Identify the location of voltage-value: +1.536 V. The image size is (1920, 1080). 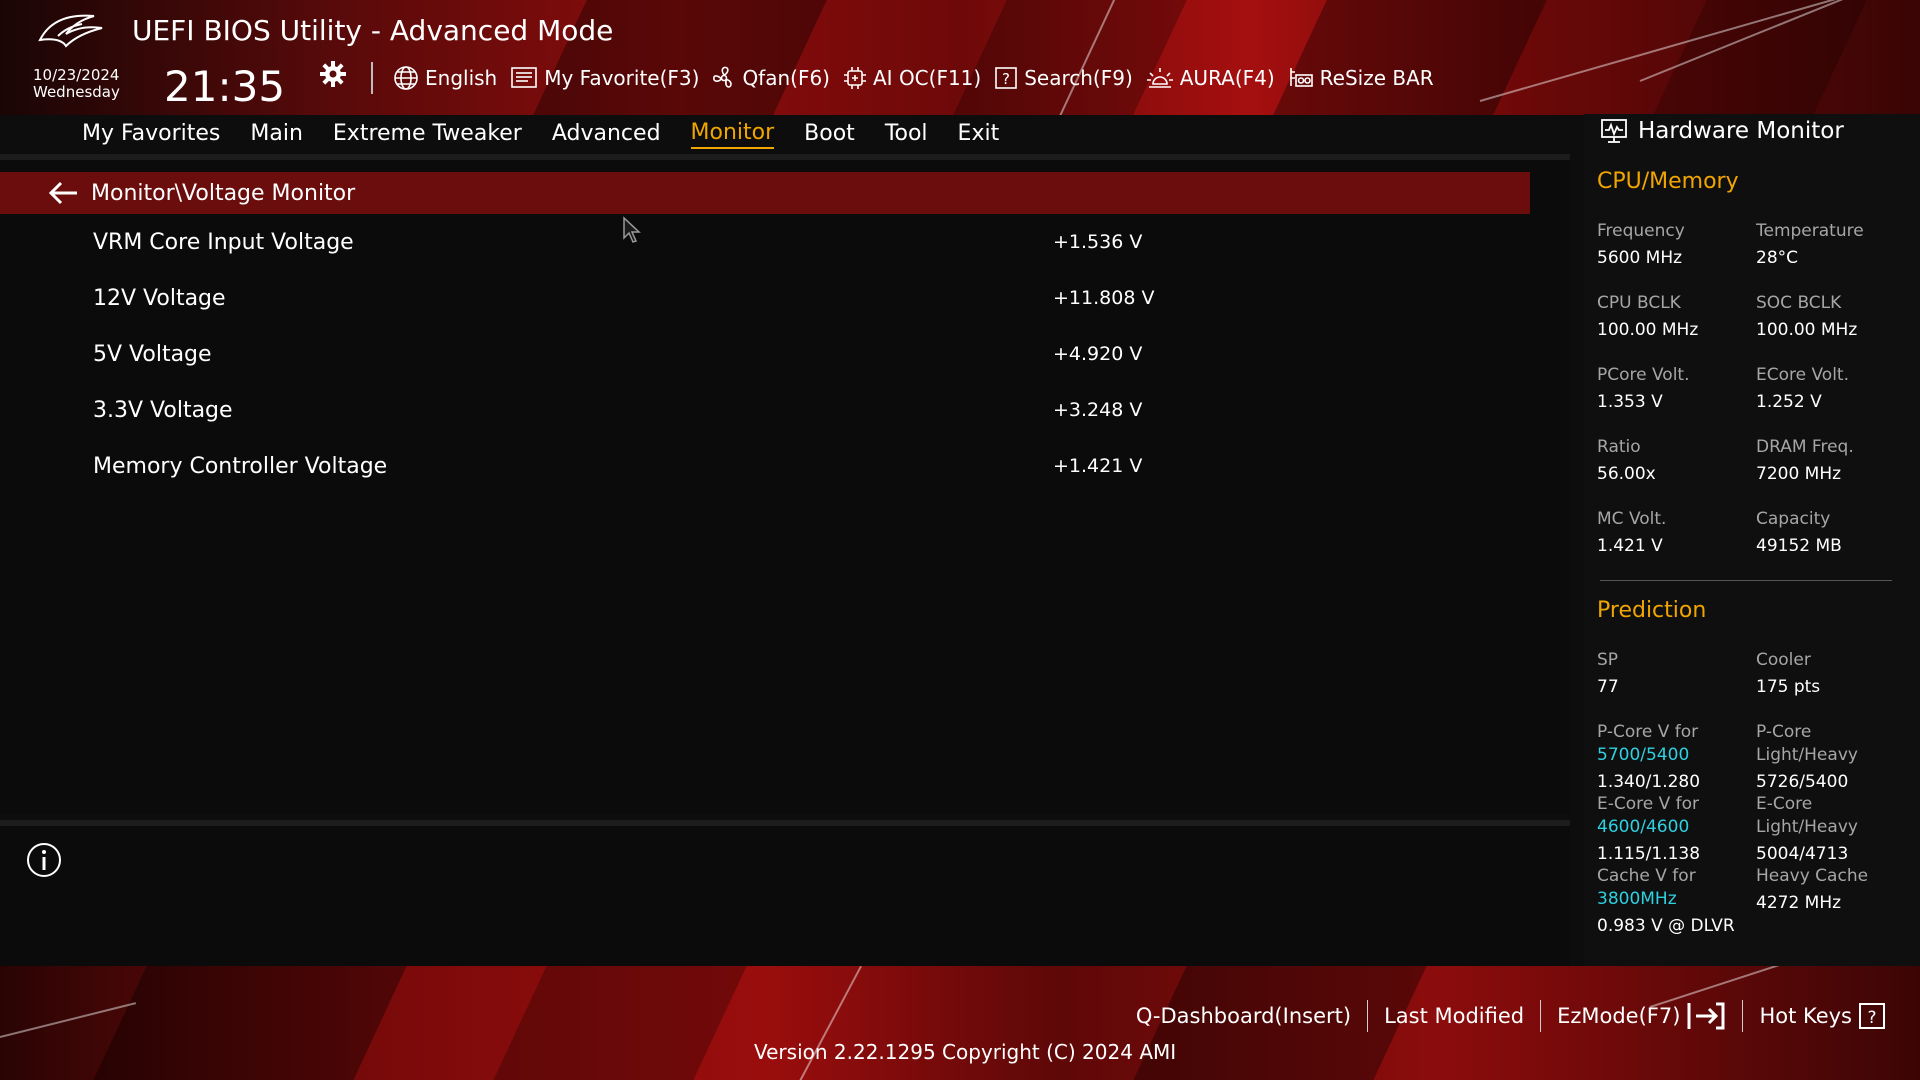
(1098, 242).